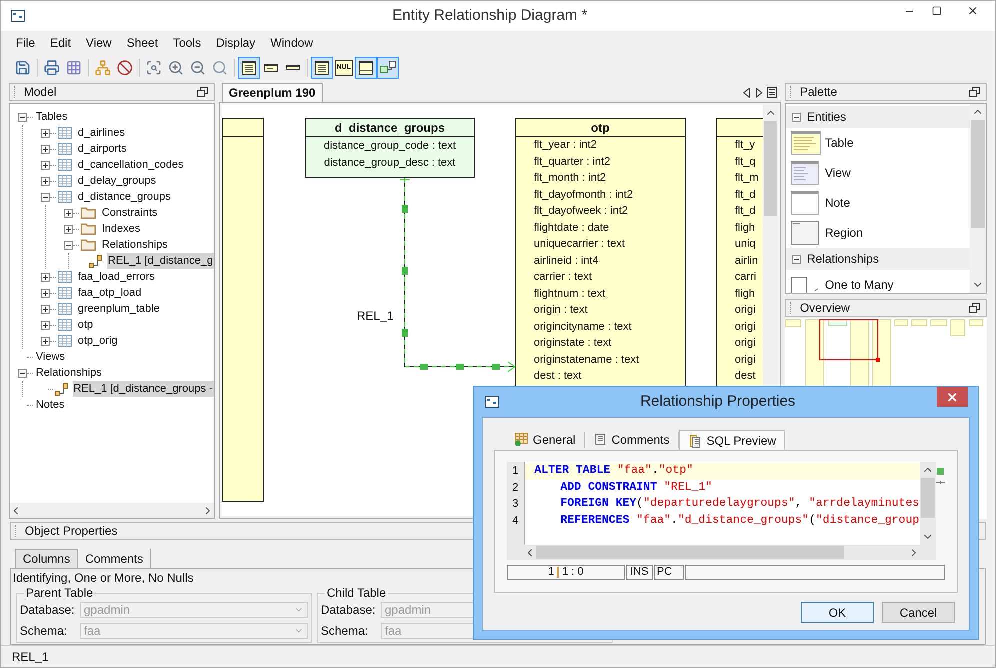 The width and height of the screenshot is (996, 668). Describe the element at coordinates (918, 612) in the screenshot. I see `cancel-button: Cancel` at that location.